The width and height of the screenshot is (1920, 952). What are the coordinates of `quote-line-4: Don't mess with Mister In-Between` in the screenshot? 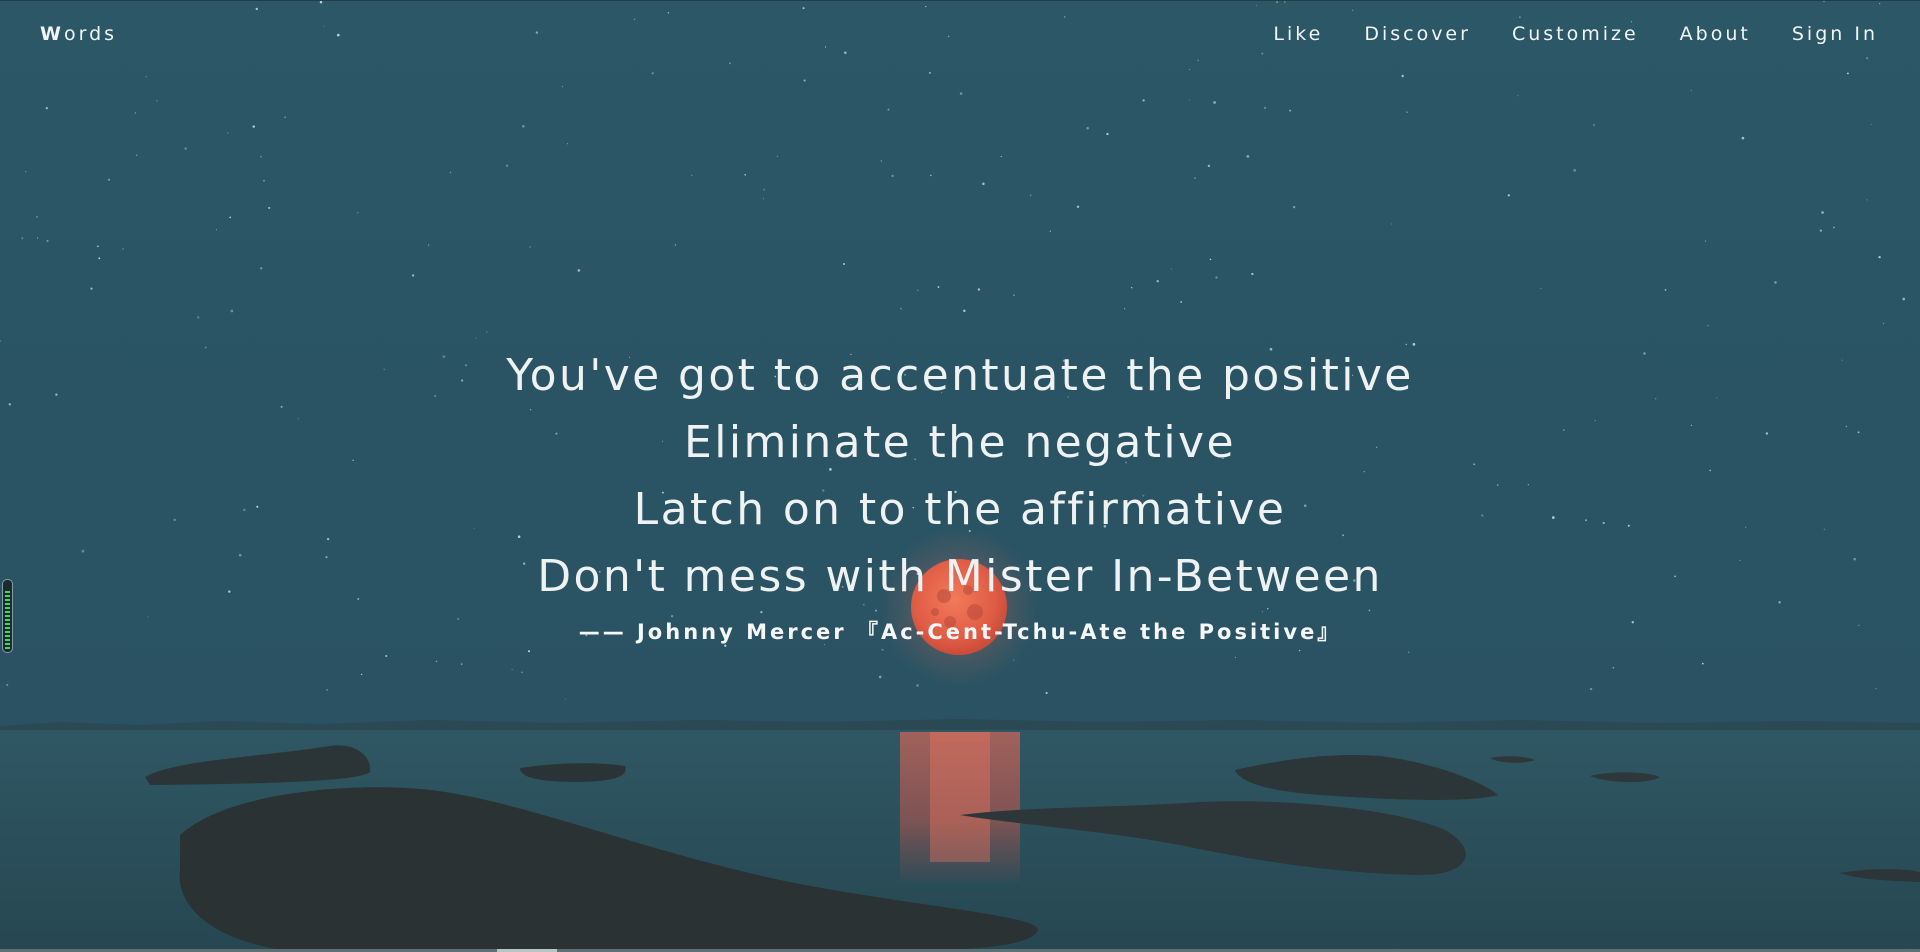 It's located at (960, 576).